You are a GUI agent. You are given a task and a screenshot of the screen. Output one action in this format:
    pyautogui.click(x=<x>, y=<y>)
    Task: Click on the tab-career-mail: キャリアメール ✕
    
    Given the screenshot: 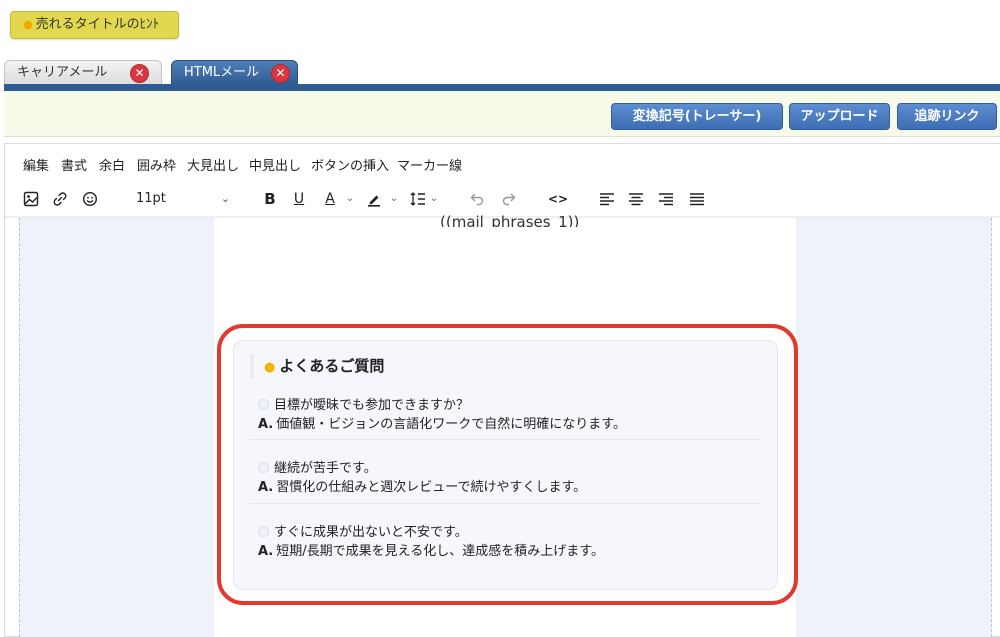 What is the action you would take?
    pyautogui.click(x=83, y=73)
    